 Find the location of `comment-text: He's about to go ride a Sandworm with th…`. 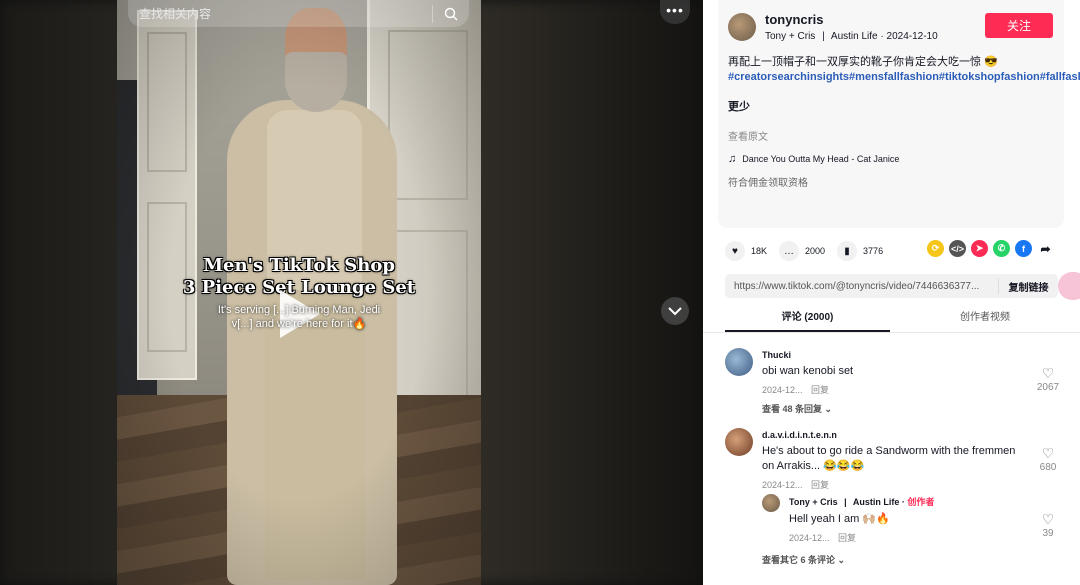

comment-text: He's about to go ride a Sandworm with th… is located at coordinates (889, 458).